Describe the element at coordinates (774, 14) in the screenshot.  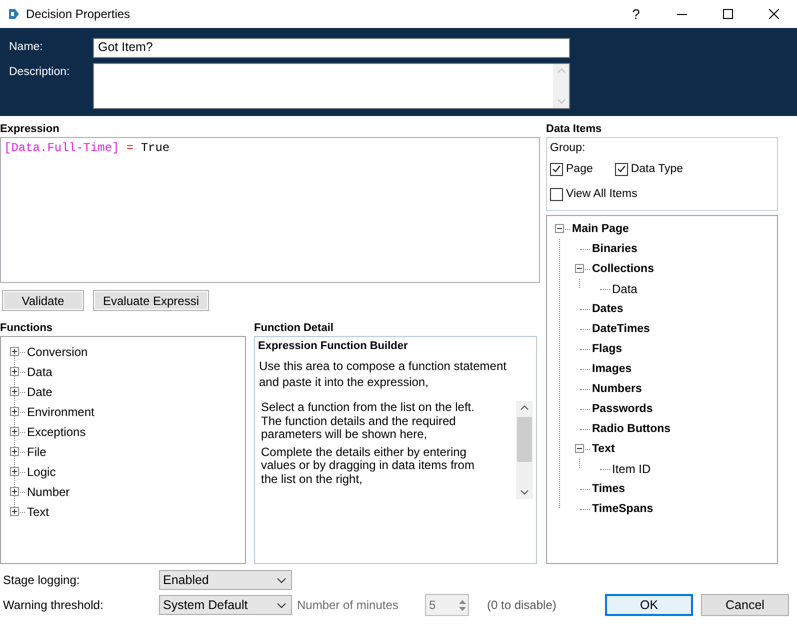
I see `close-icon` at that location.